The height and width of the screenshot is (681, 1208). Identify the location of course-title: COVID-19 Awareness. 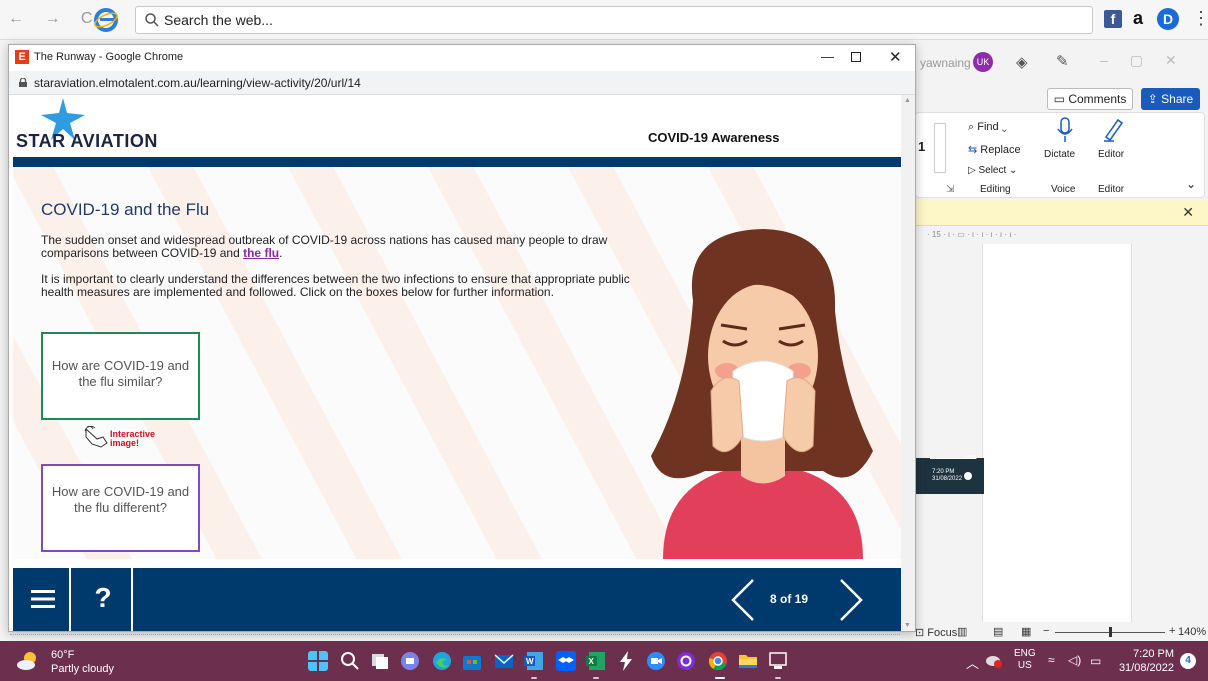
(714, 137).